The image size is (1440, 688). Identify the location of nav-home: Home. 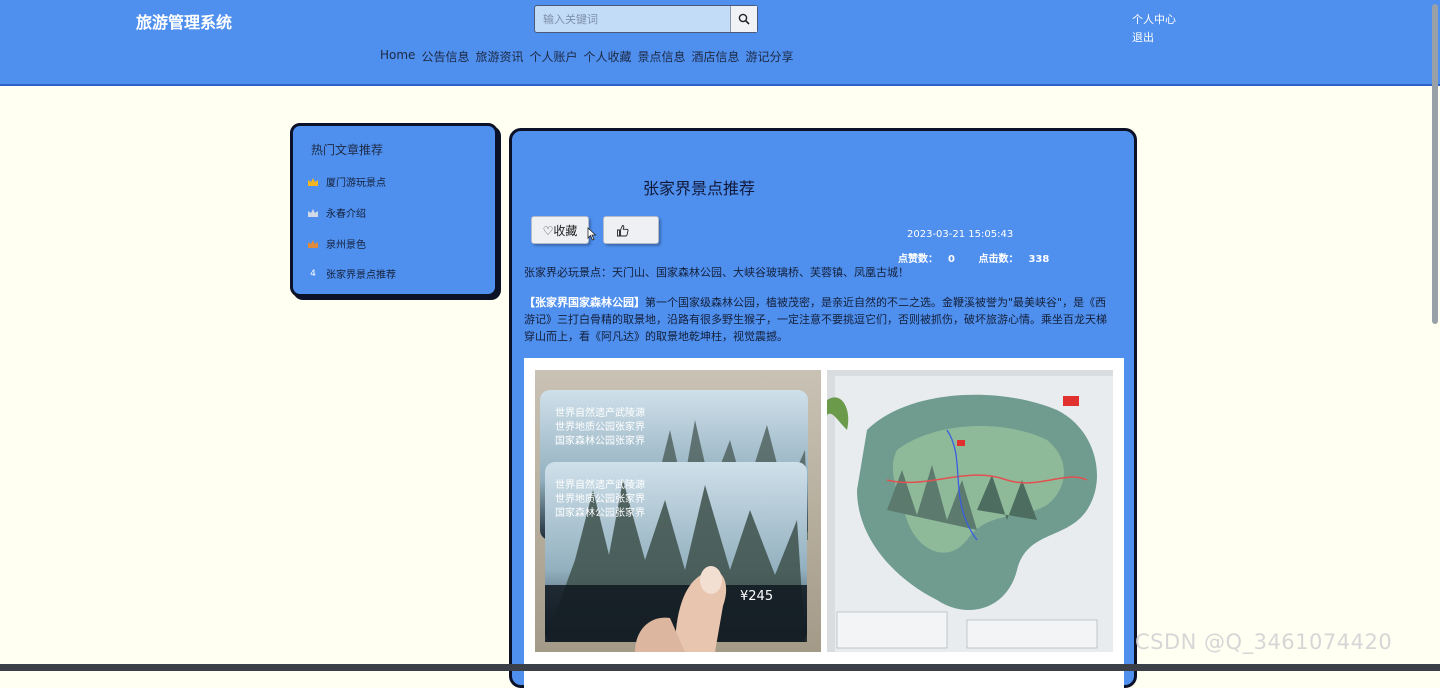
(397, 56).